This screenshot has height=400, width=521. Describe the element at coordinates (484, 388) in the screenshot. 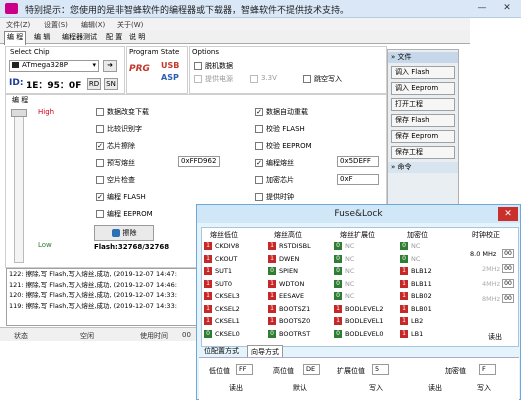

I see `lock-write-button: 写入` at that location.